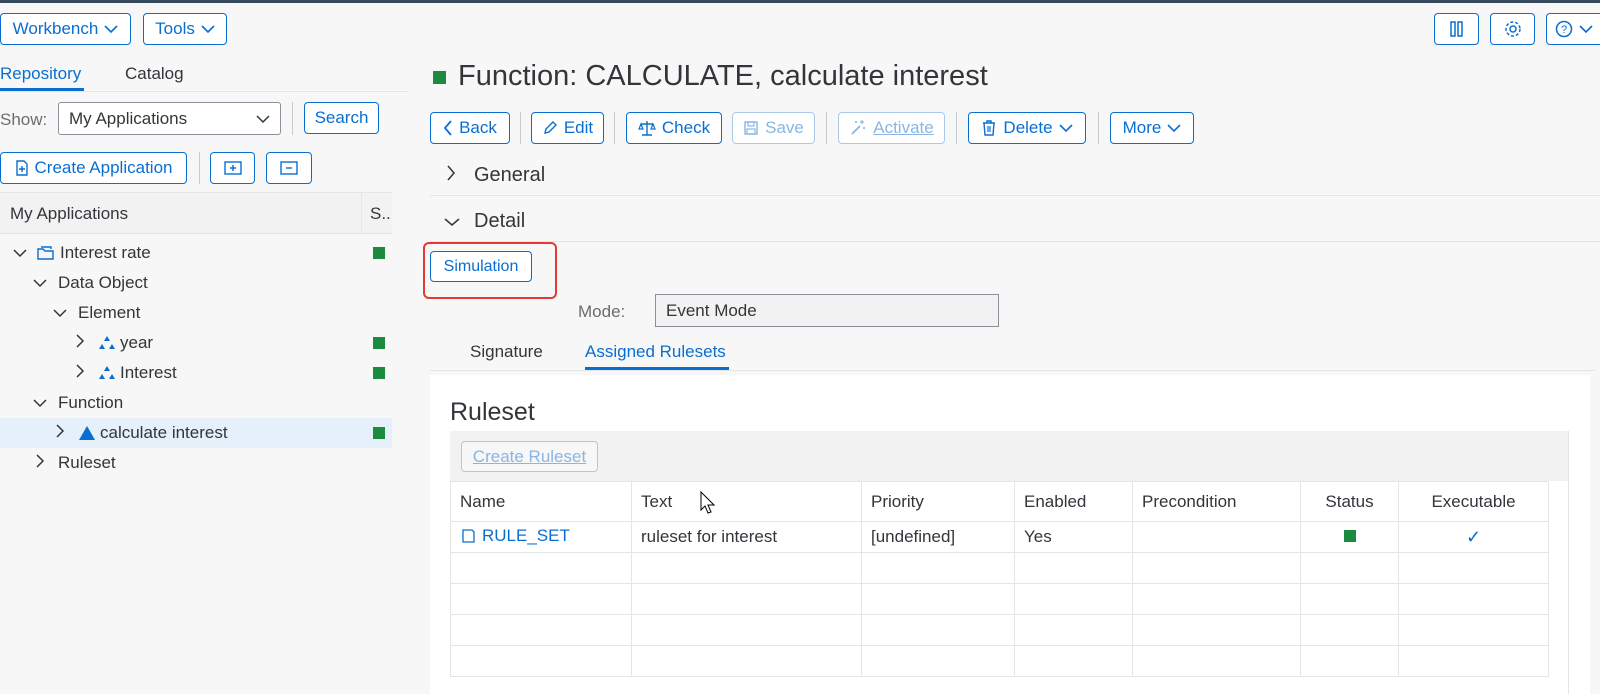  What do you see at coordinates (55, 28) in the screenshot?
I see `workbench-label: Workbench` at bounding box center [55, 28].